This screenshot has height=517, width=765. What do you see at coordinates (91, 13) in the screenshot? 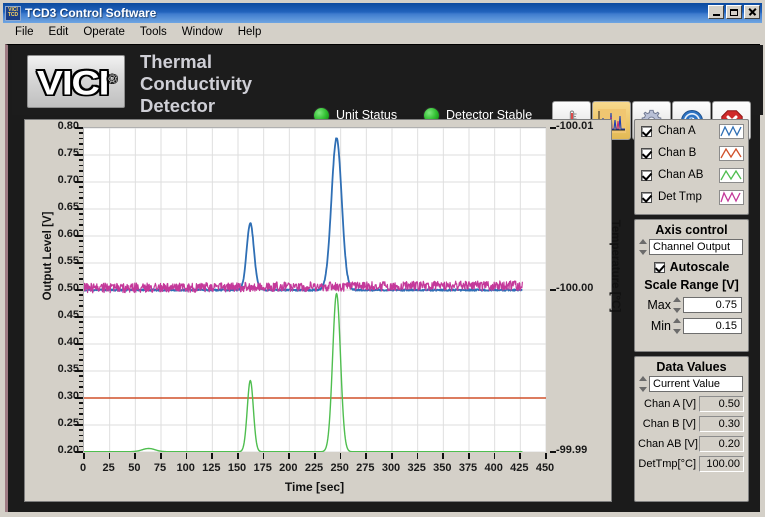
I see `window-title: TCD3 Control Software` at bounding box center [91, 13].